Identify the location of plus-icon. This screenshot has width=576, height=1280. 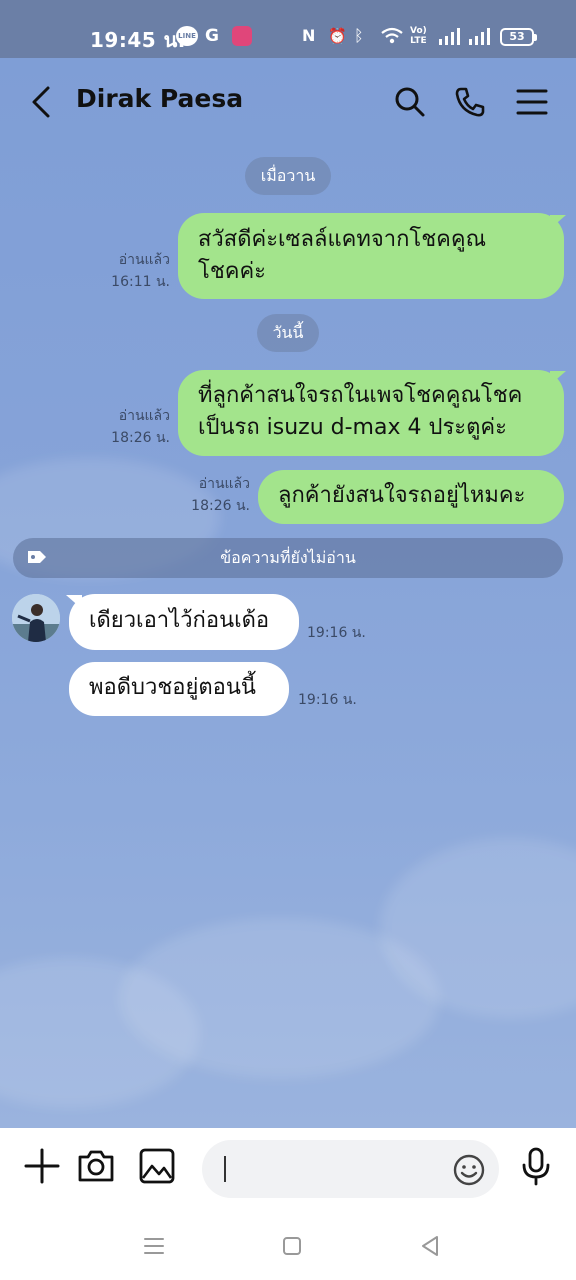
(42, 1166).